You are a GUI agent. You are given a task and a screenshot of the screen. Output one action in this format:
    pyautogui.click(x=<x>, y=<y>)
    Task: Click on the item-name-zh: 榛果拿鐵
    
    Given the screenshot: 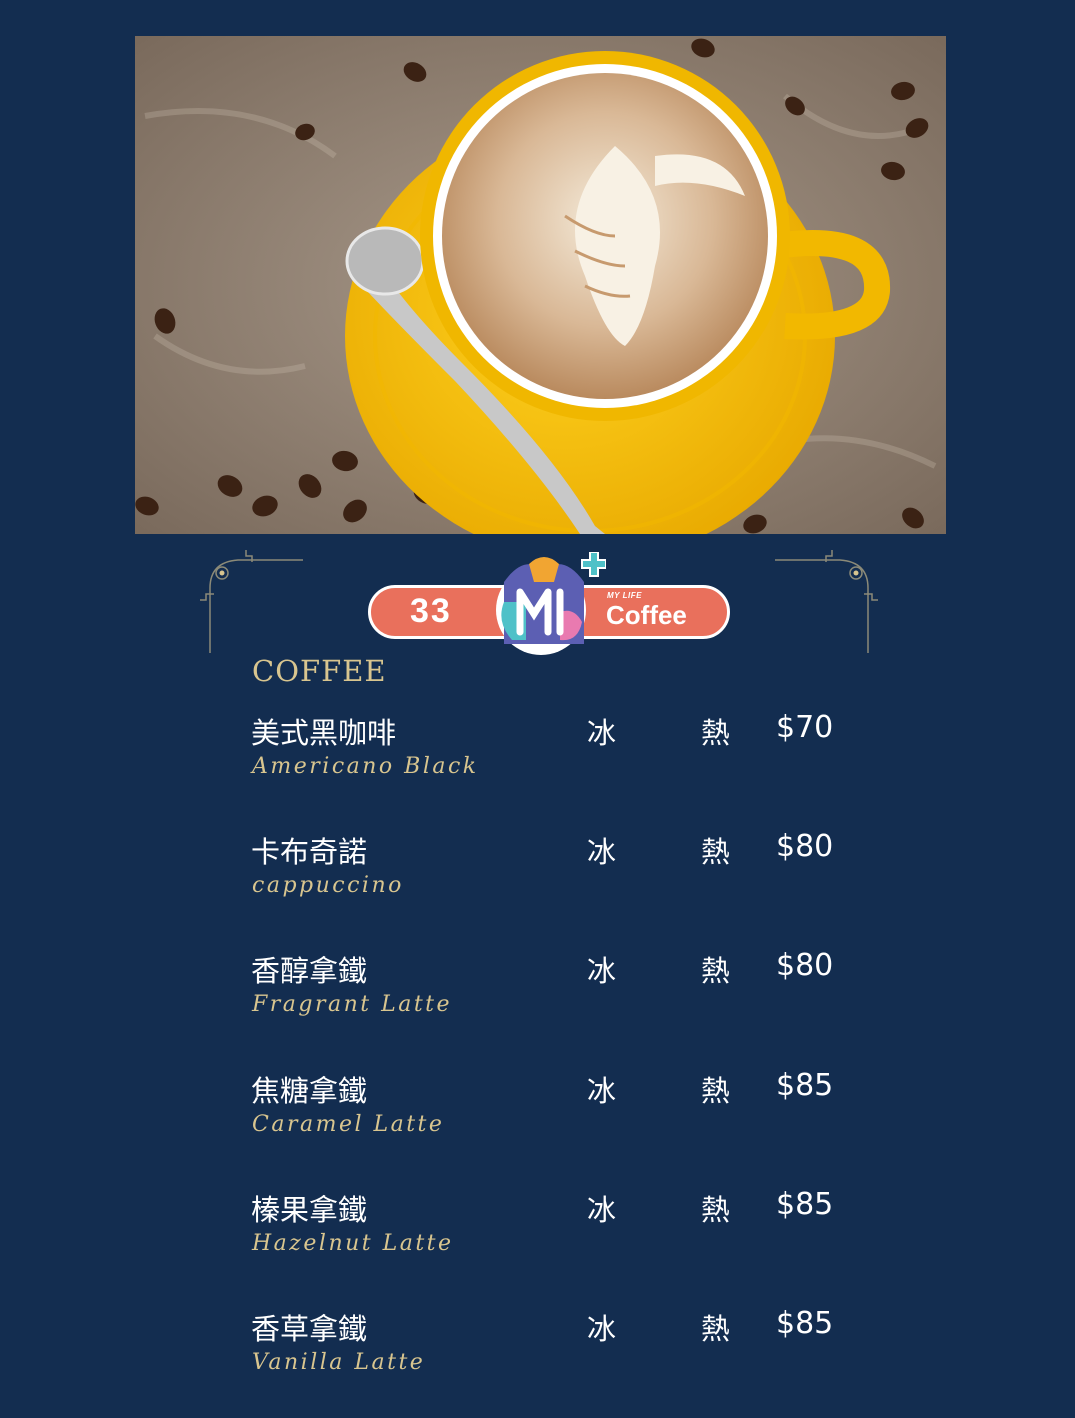 What is the action you would take?
    pyautogui.click(x=309, y=1210)
    